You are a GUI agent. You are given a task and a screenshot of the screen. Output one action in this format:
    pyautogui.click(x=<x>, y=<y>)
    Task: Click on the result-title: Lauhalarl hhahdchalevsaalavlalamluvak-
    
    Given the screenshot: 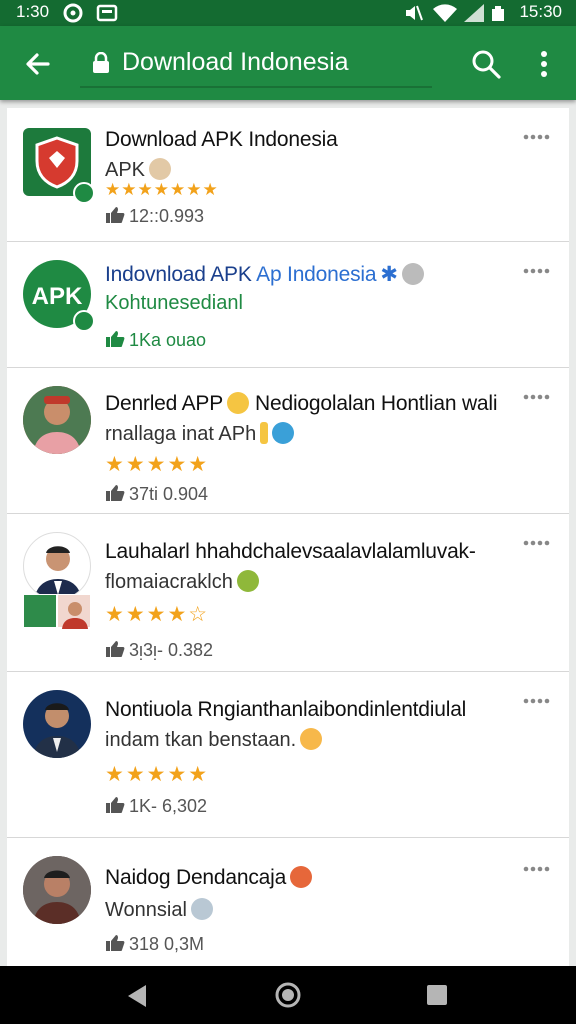 What is the action you would take?
    pyautogui.click(x=290, y=551)
    